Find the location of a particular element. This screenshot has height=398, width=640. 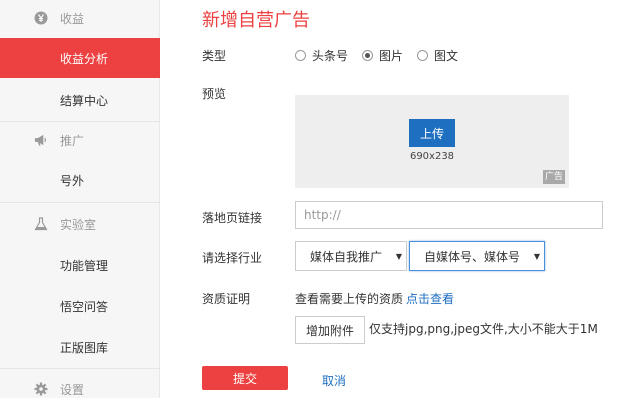

industry-label: 请选择行业 is located at coordinates (232, 258).